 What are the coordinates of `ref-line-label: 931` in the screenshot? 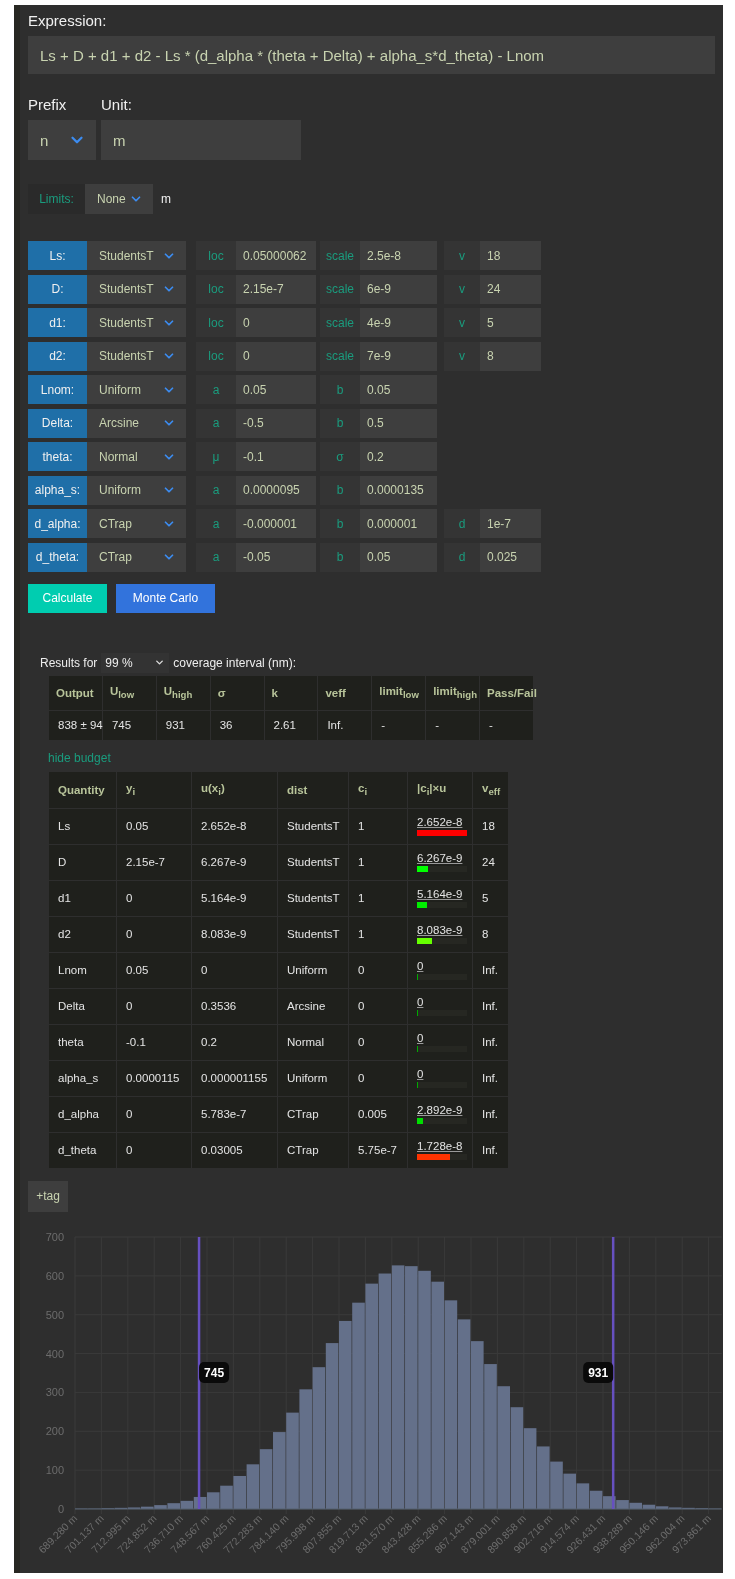 It's located at (598, 1372).